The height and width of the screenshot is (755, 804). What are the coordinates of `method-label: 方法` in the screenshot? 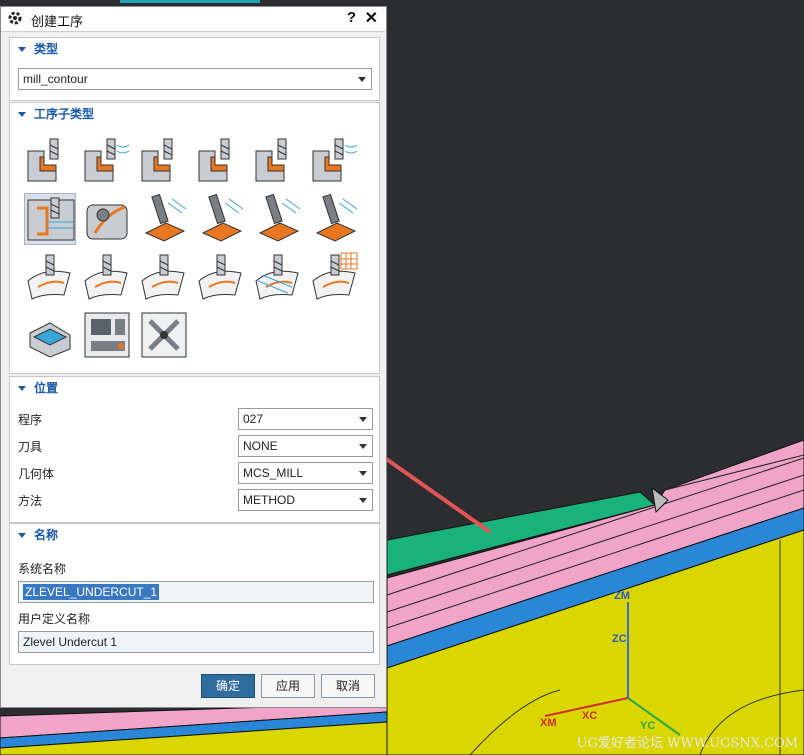 It's located at (30, 501).